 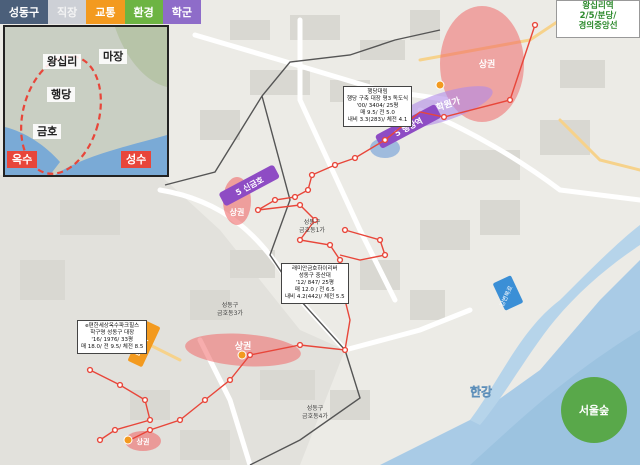 What do you see at coordinates (22, 159) in the screenshot?
I see `inset-label-oksu: 옥수` at bounding box center [22, 159].